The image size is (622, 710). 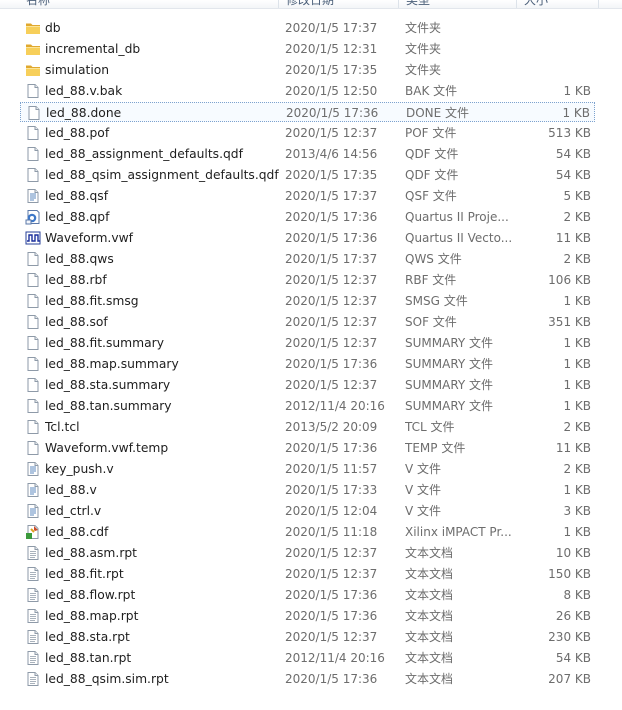 I want to click on file-name: db, so click(x=53, y=28).